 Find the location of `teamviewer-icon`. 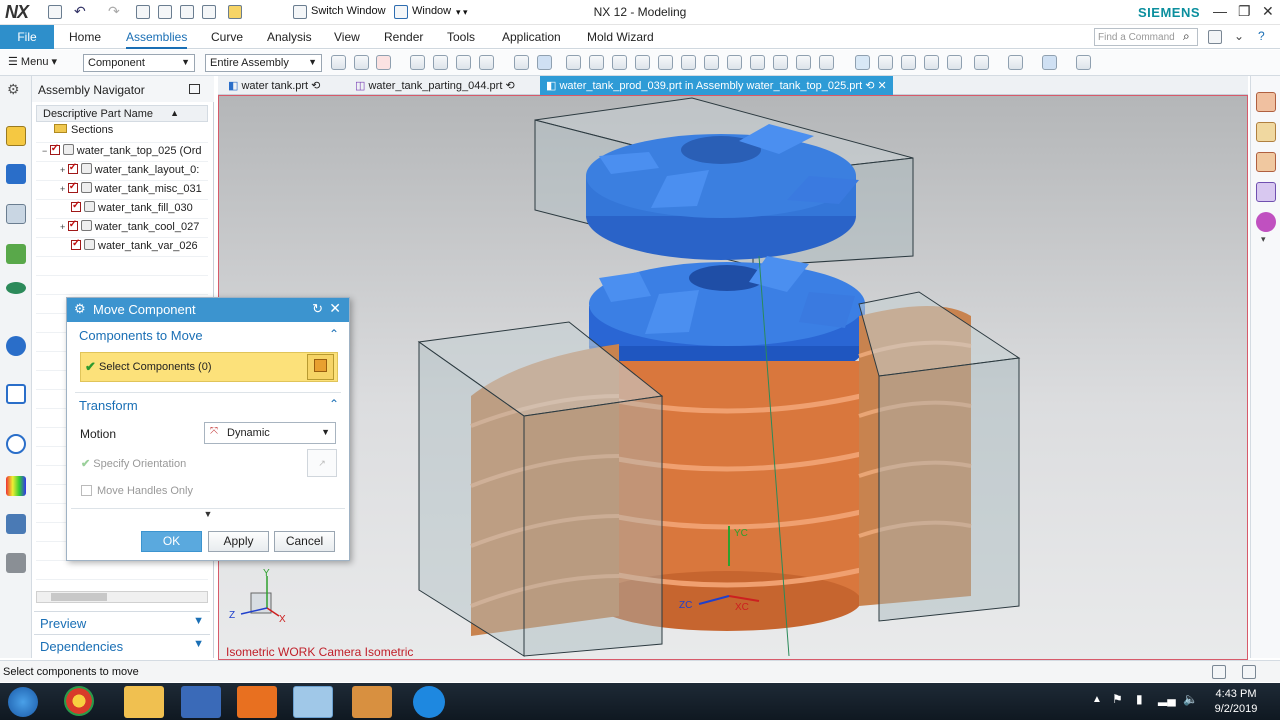

teamviewer-icon is located at coordinates (429, 702).